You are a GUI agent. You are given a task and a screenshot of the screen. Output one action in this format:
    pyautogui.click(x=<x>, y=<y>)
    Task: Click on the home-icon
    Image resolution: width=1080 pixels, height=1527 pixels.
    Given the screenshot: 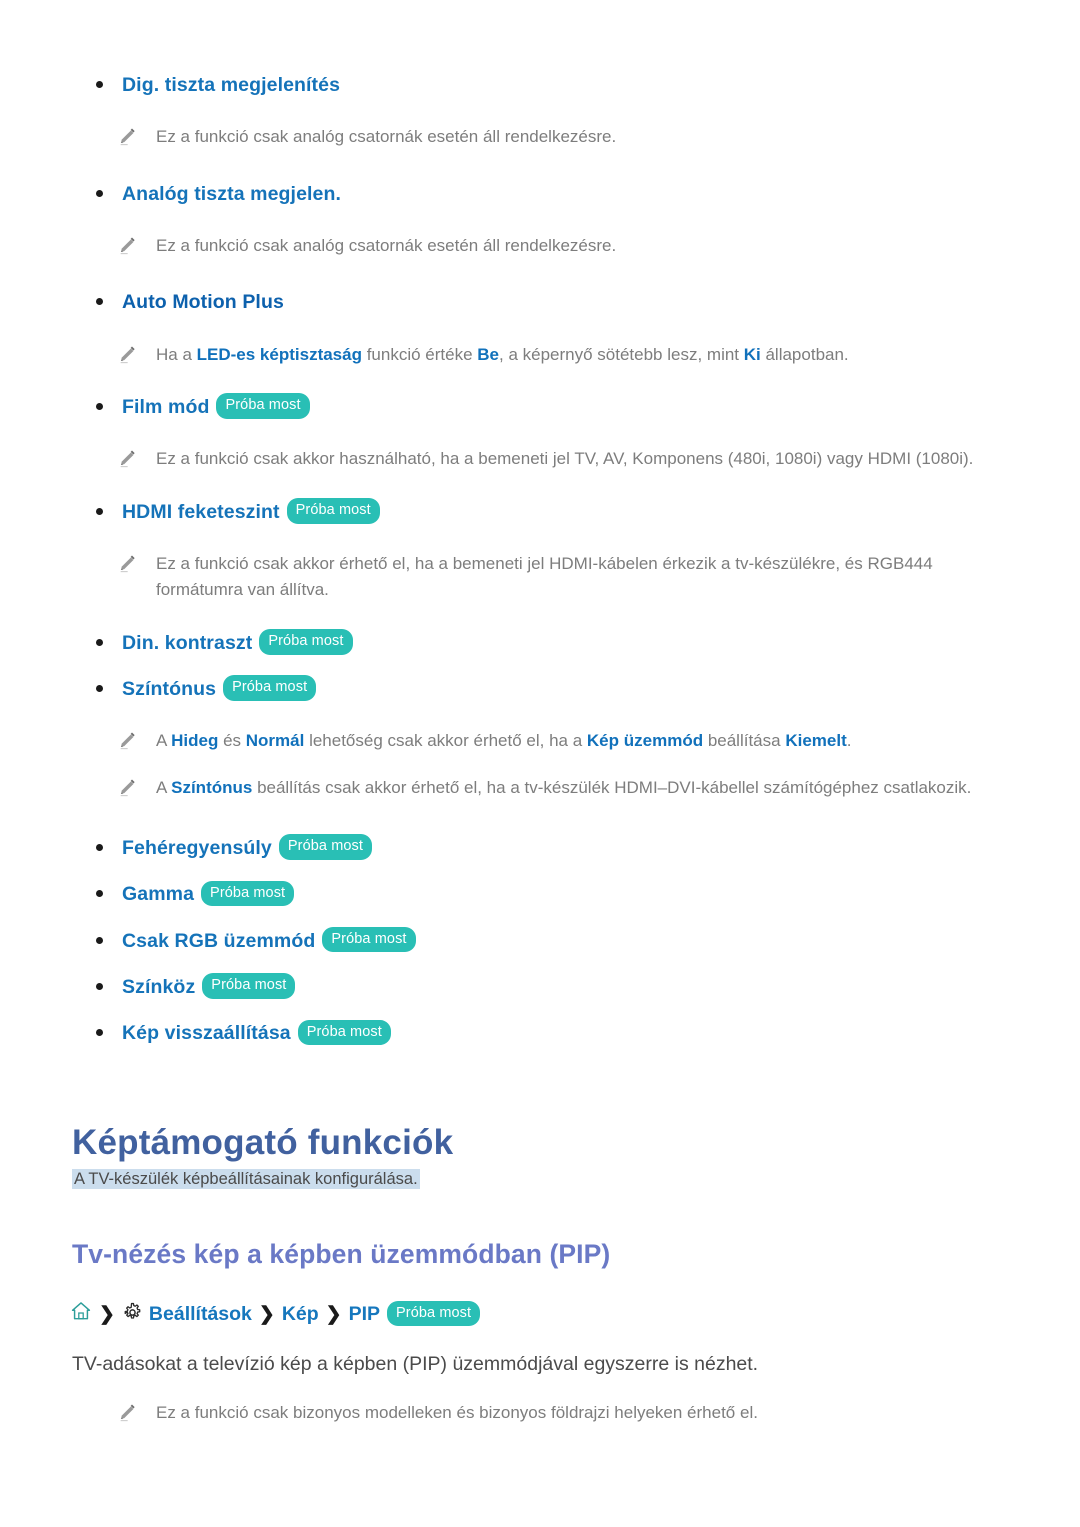 What is the action you would take?
    pyautogui.click(x=81, y=1314)
    